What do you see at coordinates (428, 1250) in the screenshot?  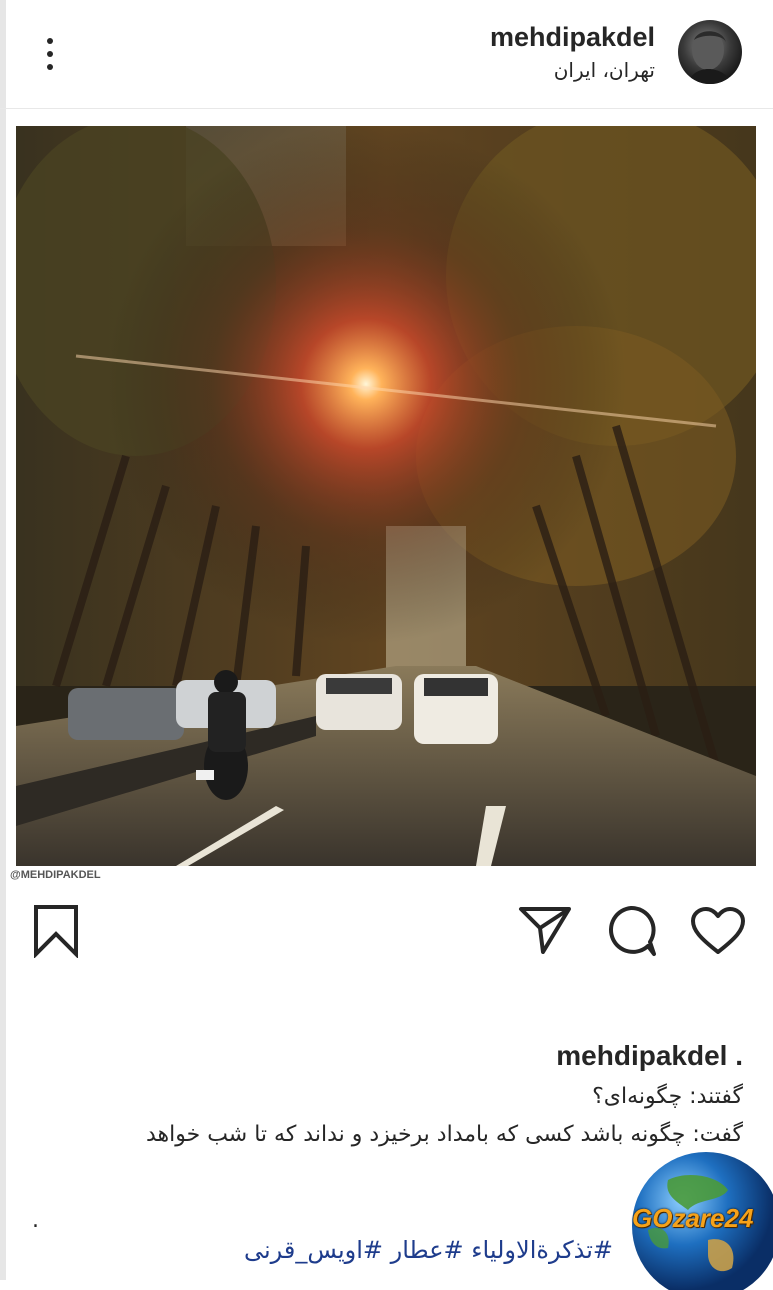 I see `caption-hashtags: #تذکرةالاولیاء #عطار #اویس_قرنی` at bounding box center [428, 1250].